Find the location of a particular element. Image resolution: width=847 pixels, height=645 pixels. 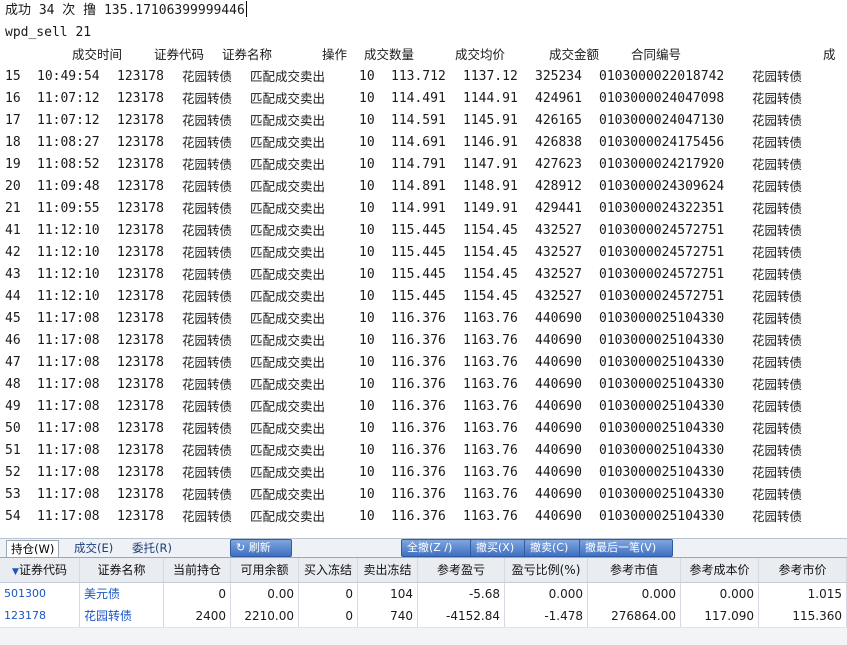

row-index: 19 is located at coordinates (13, 164).